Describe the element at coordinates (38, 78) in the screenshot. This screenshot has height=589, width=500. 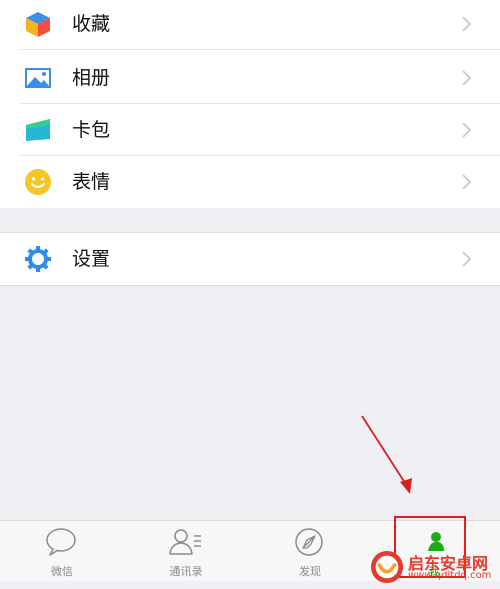
I see `album-picture-icon` at that location.